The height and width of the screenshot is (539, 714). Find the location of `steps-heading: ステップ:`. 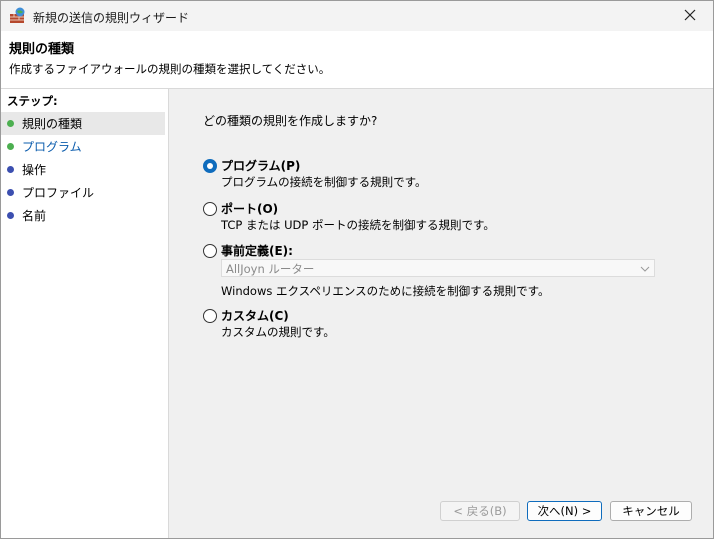

steps-heading: ステップ: is located at coordinates (32, 101).